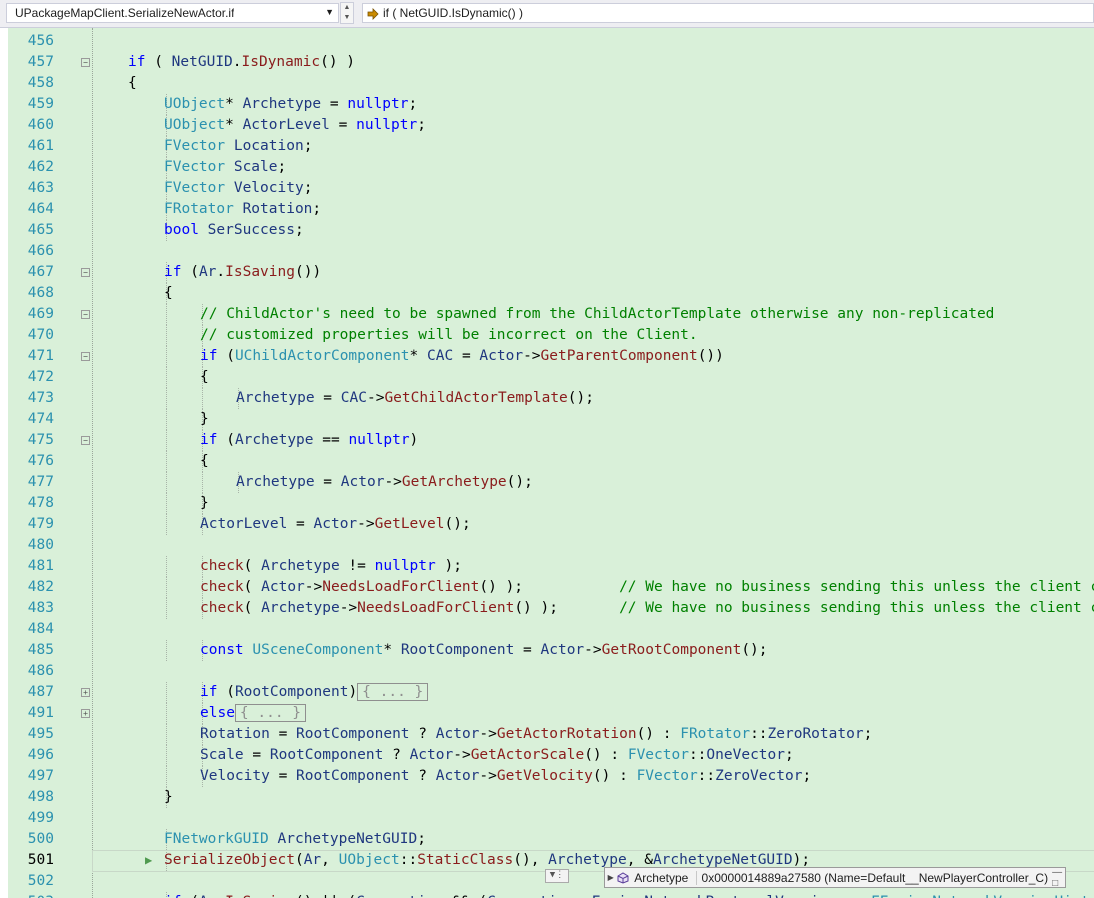 The height and width of the screenshot is (898, 1094). Describe the element at coordinates (714, 896) in the screenshot. I see `code-token: EngineNetworkProtocolVersion` at that location.